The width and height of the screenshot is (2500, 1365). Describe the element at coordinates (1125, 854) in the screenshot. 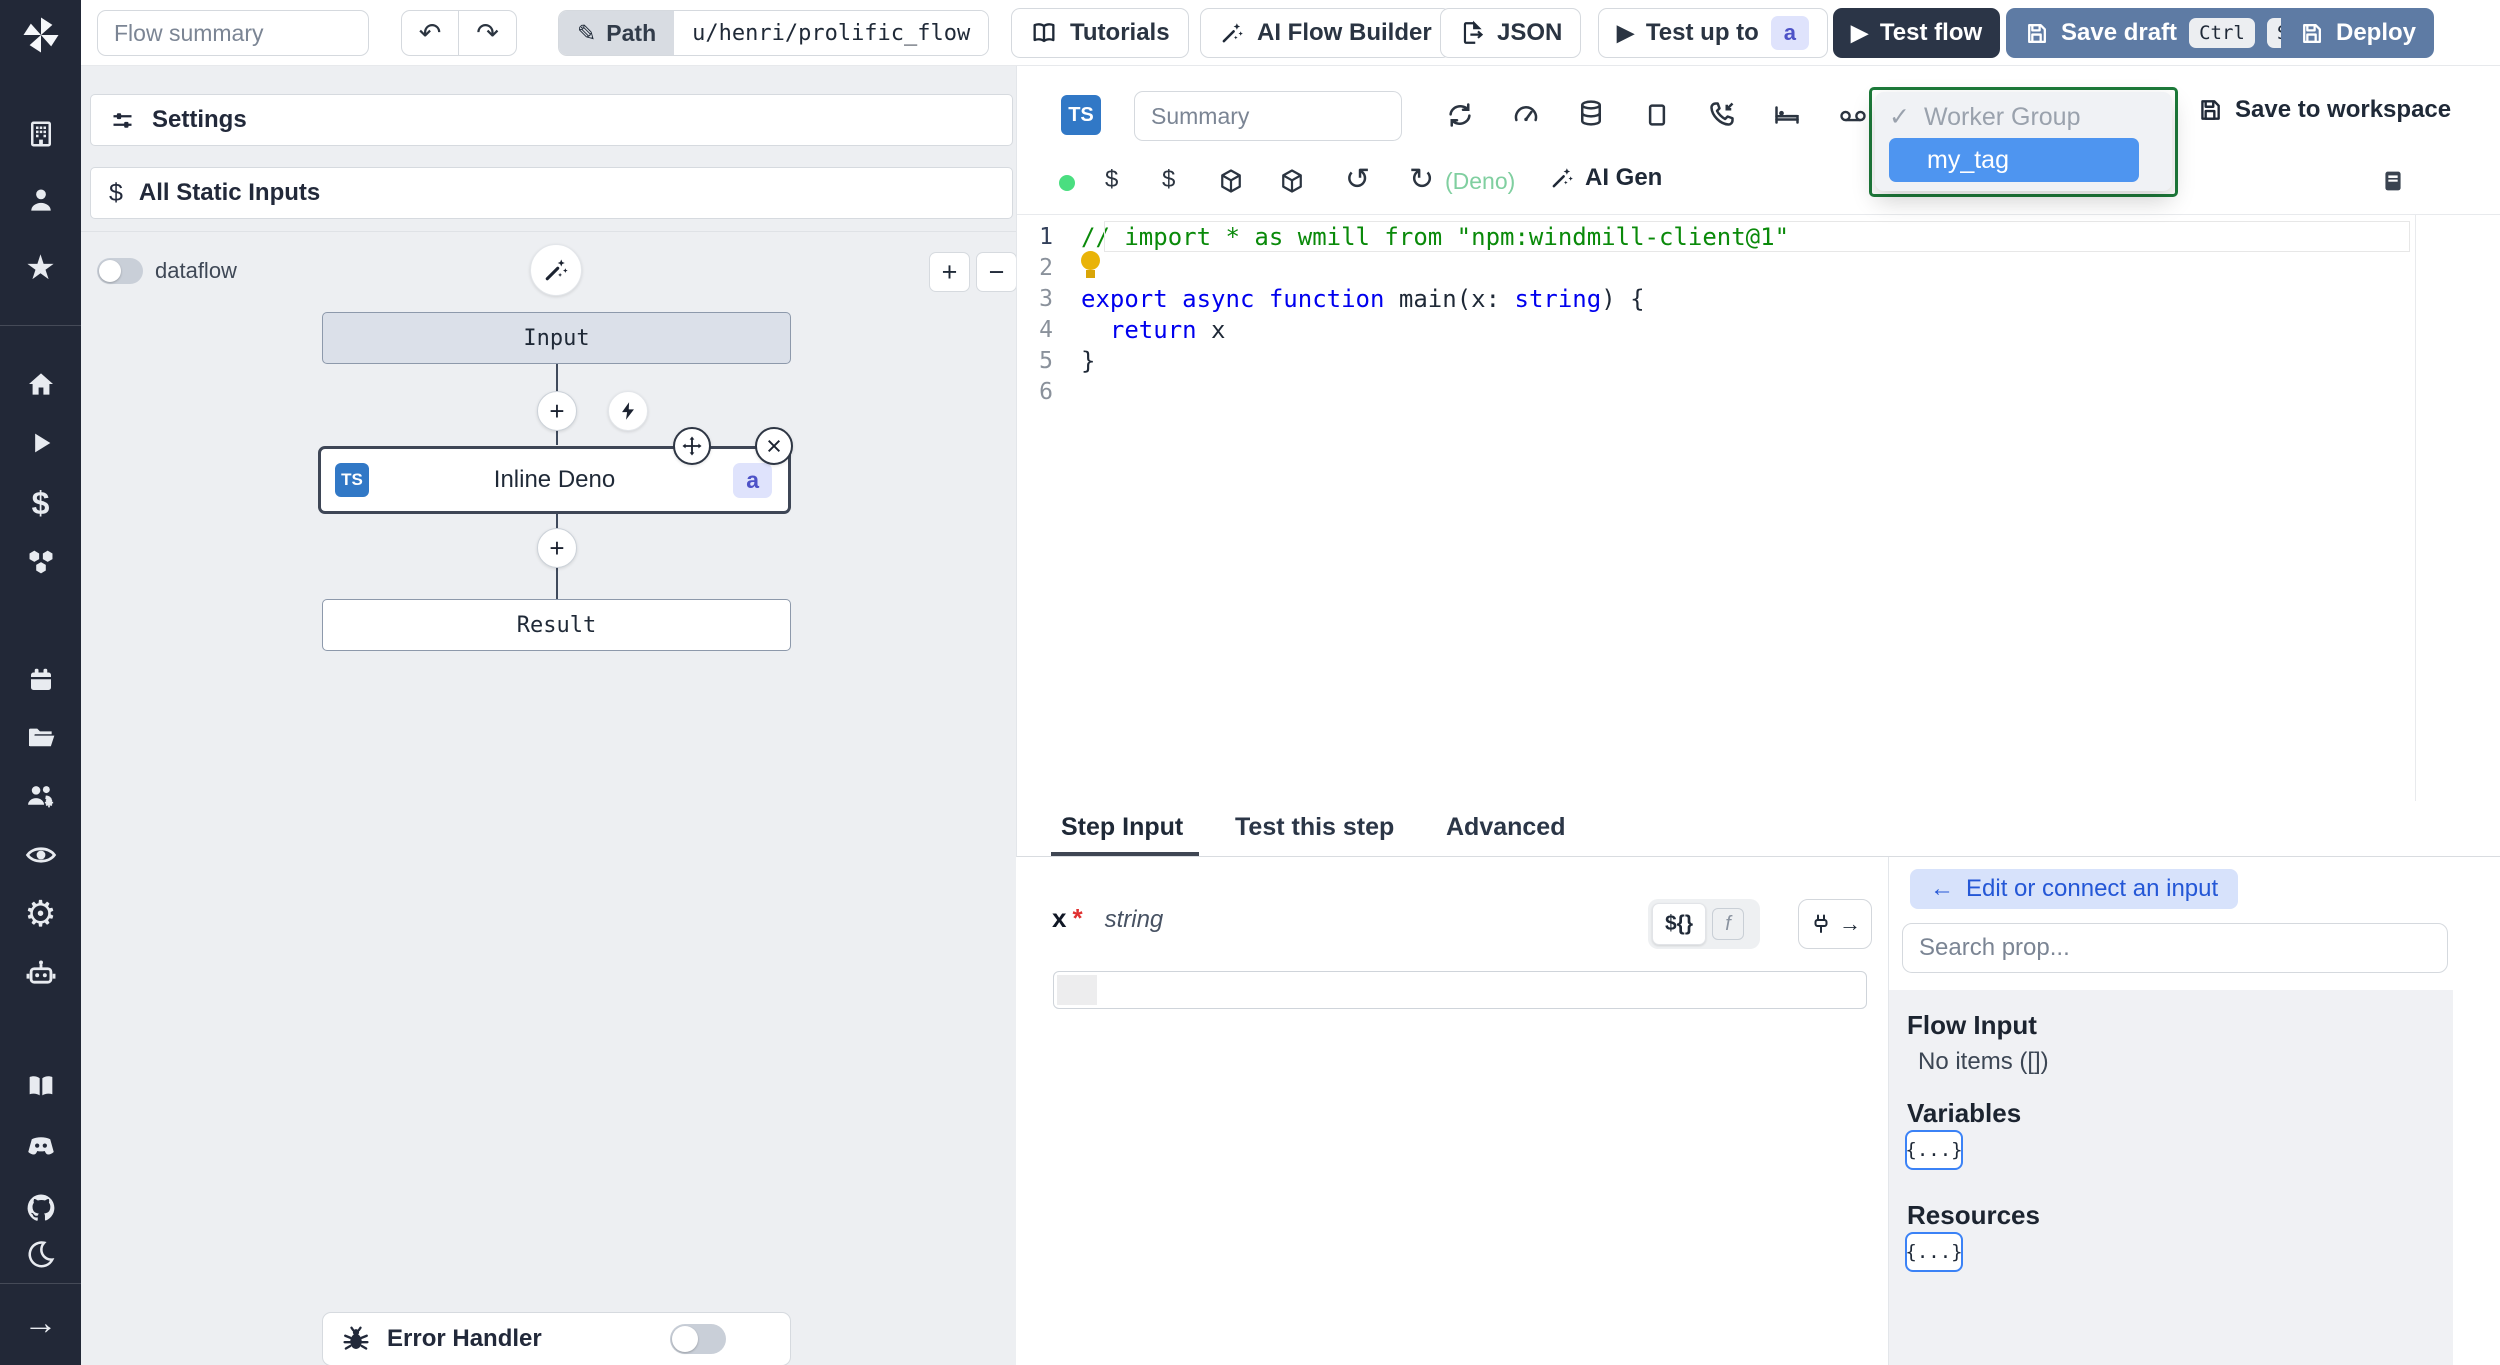

I see `active-tab-underline` at that location.